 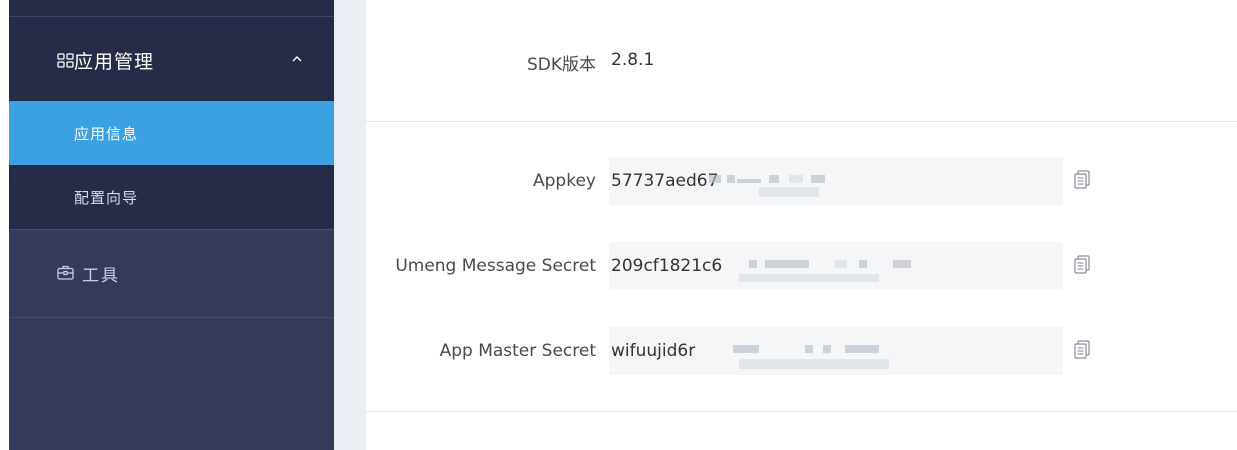 I want to click on sdk-version-value: 2.8.1, so click(x=633, y=60).